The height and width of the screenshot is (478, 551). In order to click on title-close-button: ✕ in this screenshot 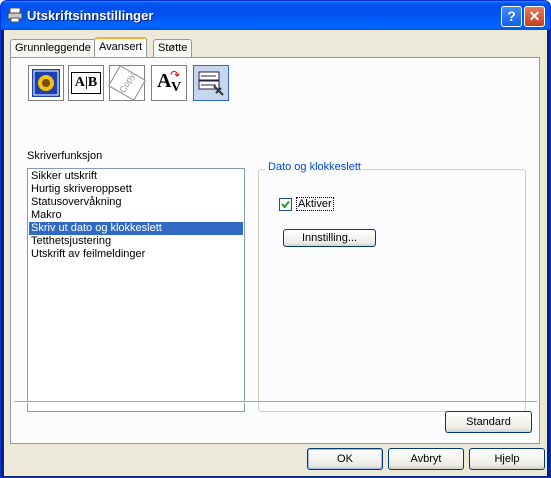, I will do `click(534, 16)`.